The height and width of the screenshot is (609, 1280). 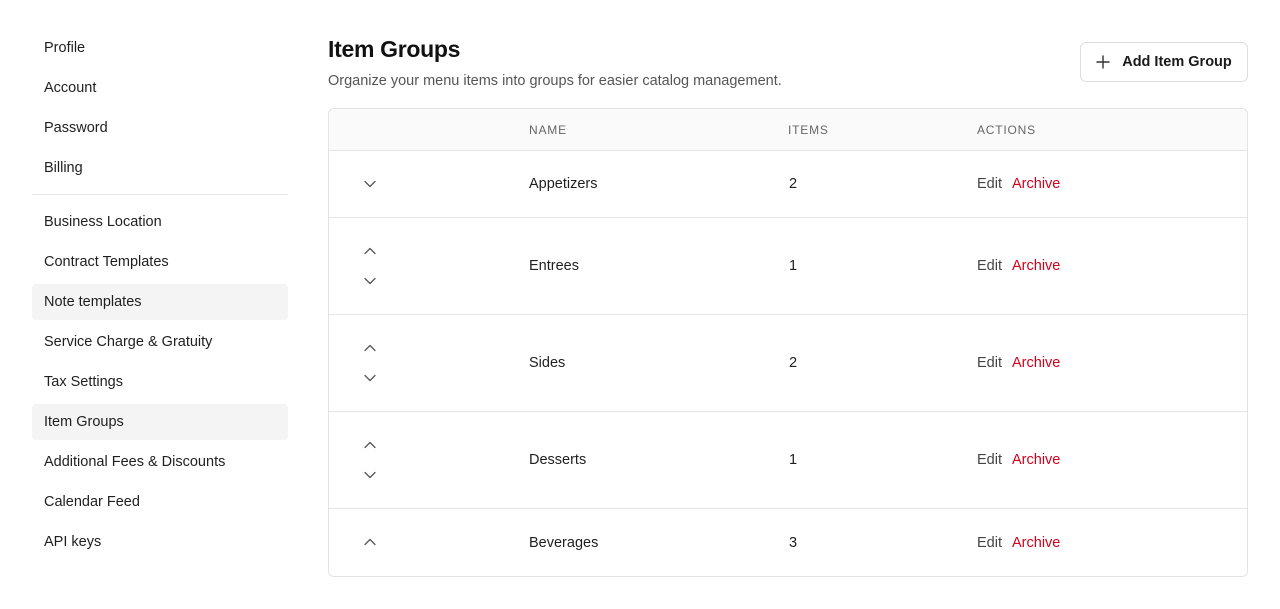 I want to click on sidebar-item-profile: Profile, so click(x=160, y=48).